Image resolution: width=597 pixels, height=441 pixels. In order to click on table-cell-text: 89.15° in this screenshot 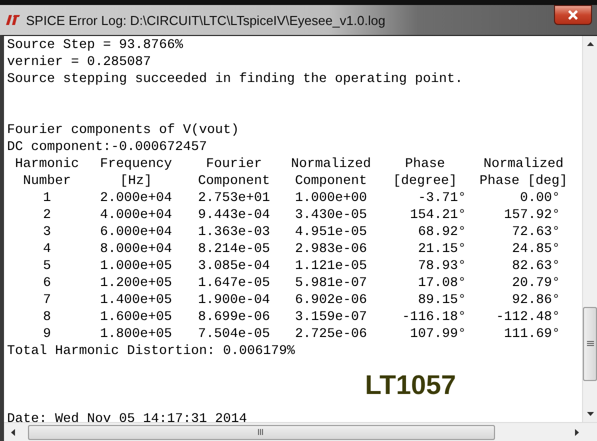, I will do `click(442, 300)`.